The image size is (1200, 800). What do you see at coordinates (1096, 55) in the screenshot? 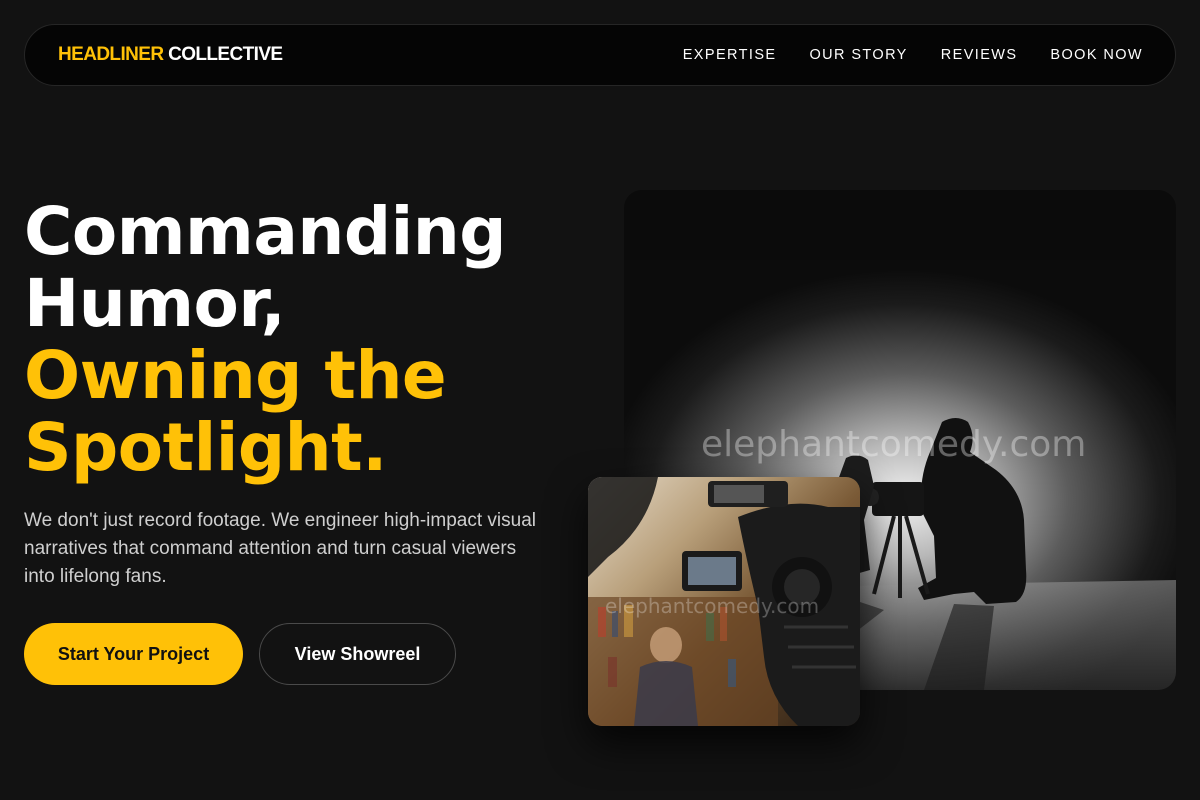
I see `nav-link-book-now: BOOK NOW` at bounding box center [1096, 55].